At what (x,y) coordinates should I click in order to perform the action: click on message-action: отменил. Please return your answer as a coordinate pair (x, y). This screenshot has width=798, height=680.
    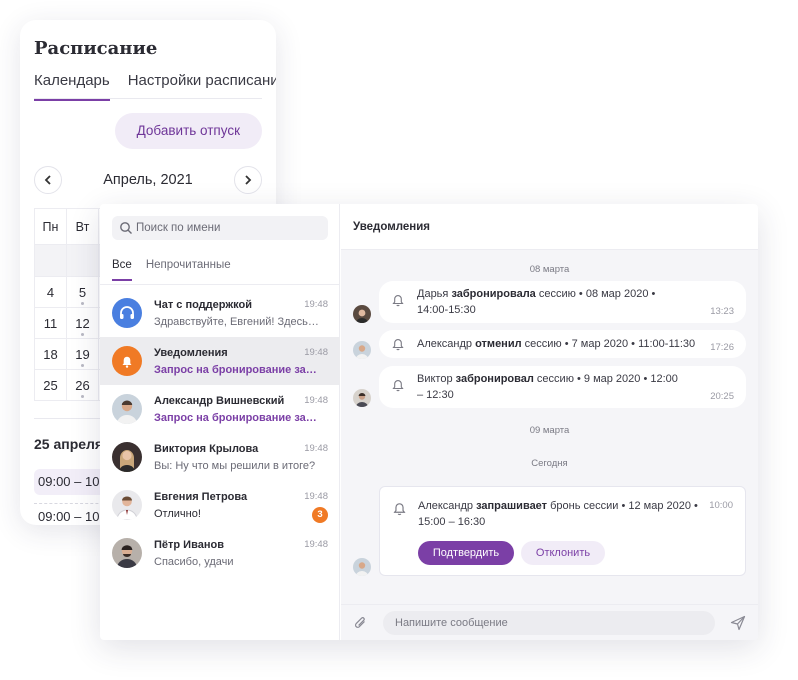
    Looking at the image, I should click on (498, 344).